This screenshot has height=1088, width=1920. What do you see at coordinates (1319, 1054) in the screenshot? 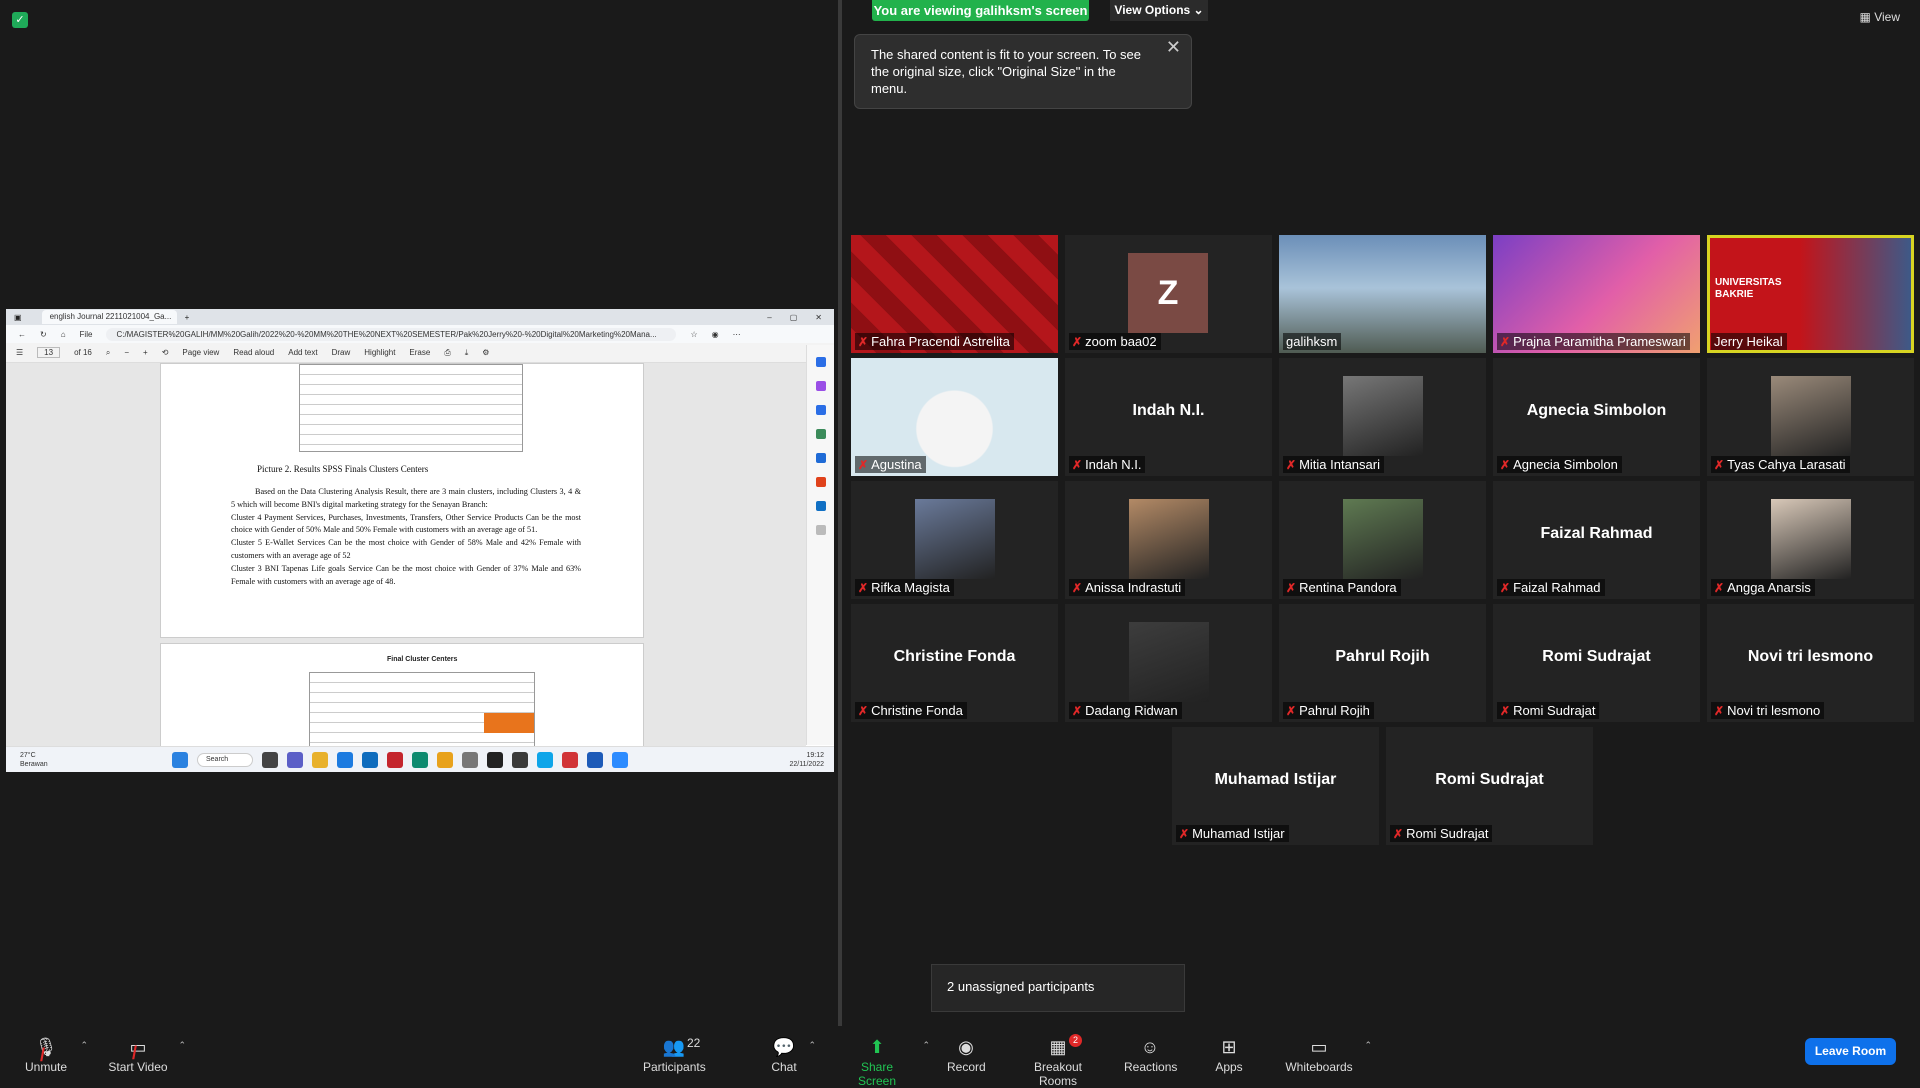
I see `whiteboards-button: ▭ Whiteboards ⌃` at bounding box center [1319, 1054].